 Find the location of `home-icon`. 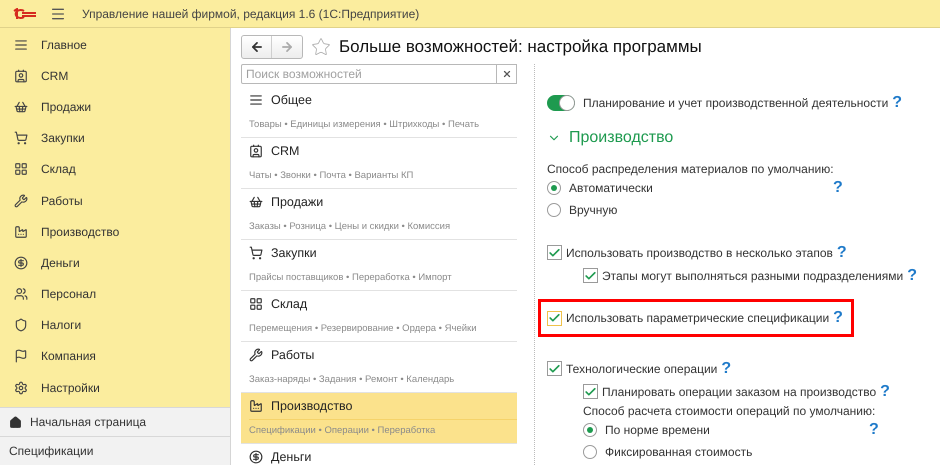

home-icon is located at coordinates (15, 422).